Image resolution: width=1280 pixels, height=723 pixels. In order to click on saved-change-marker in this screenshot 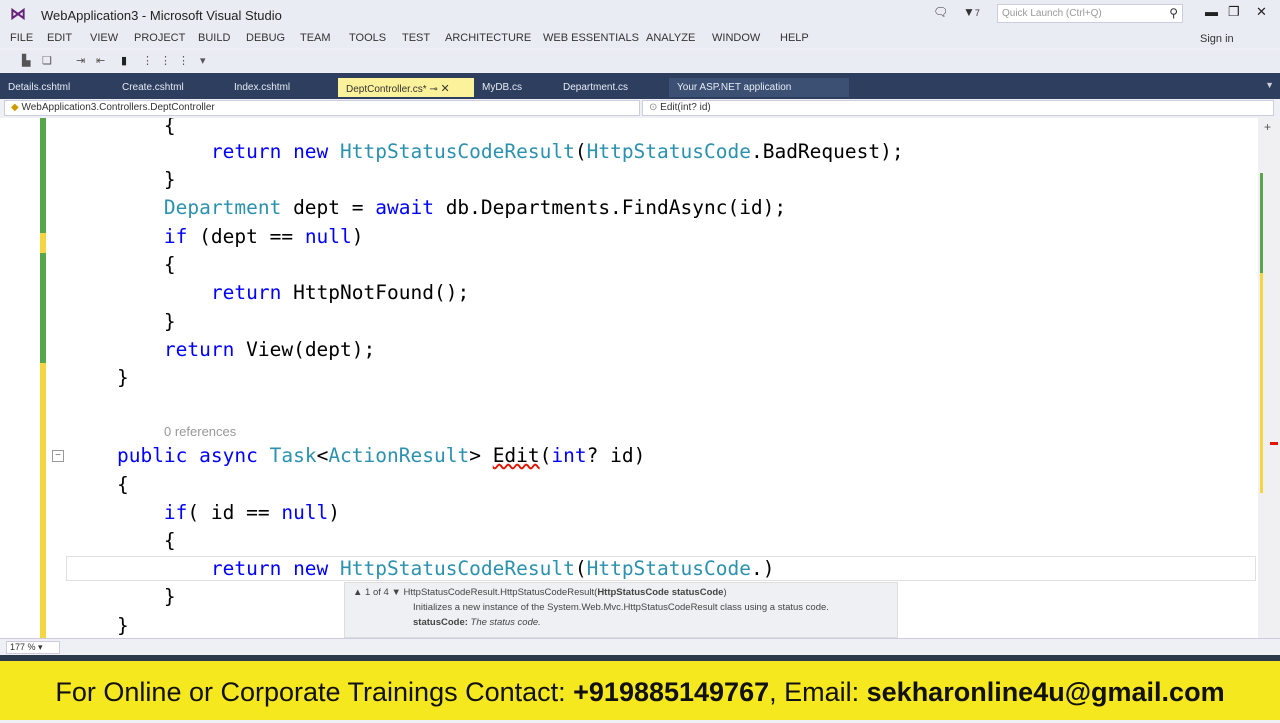, I will do `click(43, 308)`.